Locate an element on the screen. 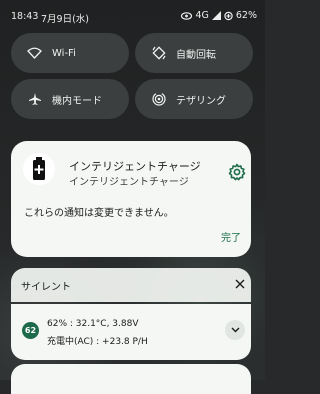 This screenshot has width=320, height=394. tile-auto-rotate: 自動回転 is located at coordinates (194, 53).